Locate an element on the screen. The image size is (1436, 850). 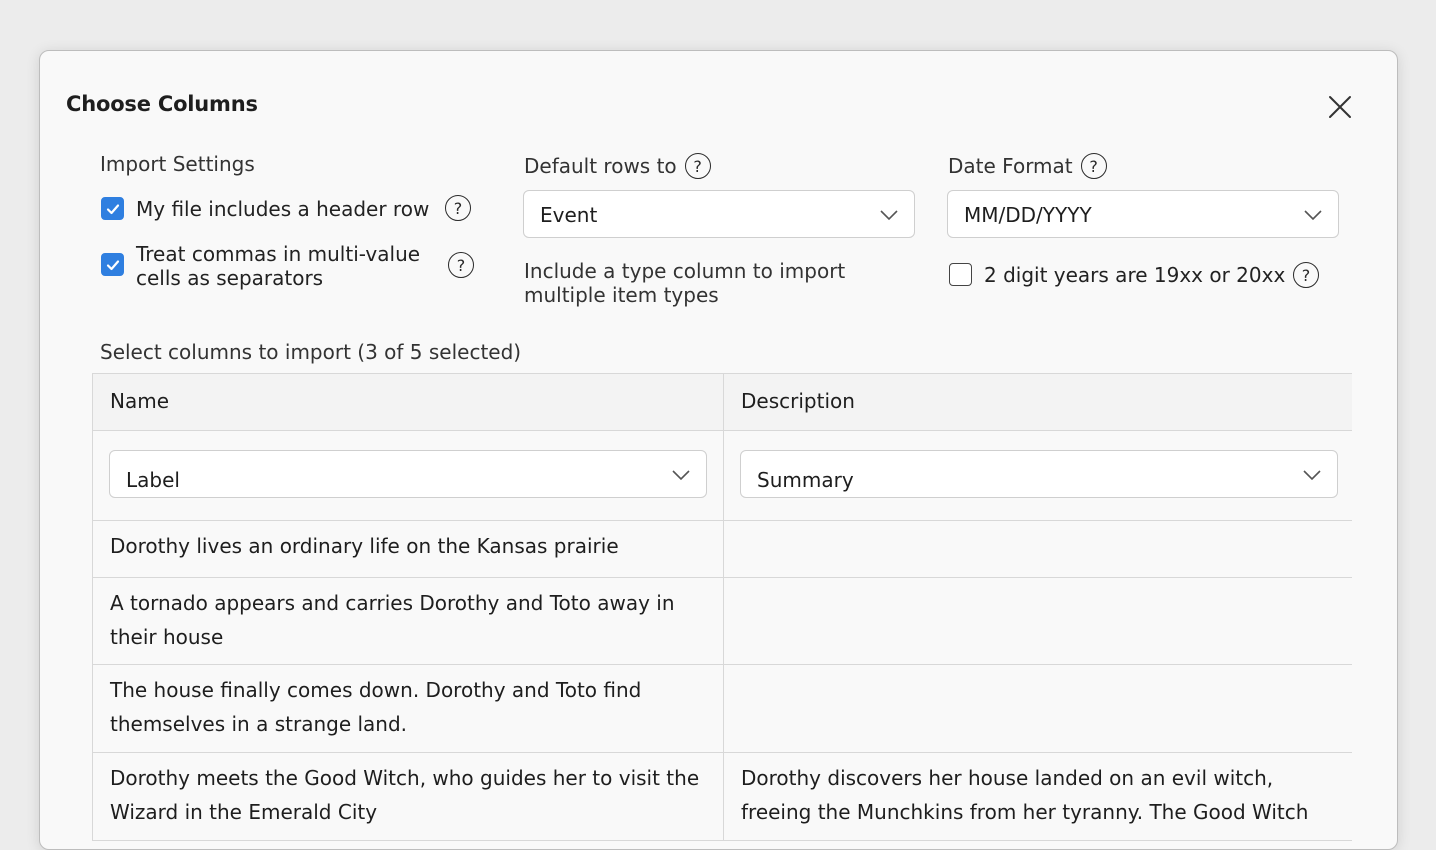
name-mapping-select: Label is located at coordinates (408, 474).